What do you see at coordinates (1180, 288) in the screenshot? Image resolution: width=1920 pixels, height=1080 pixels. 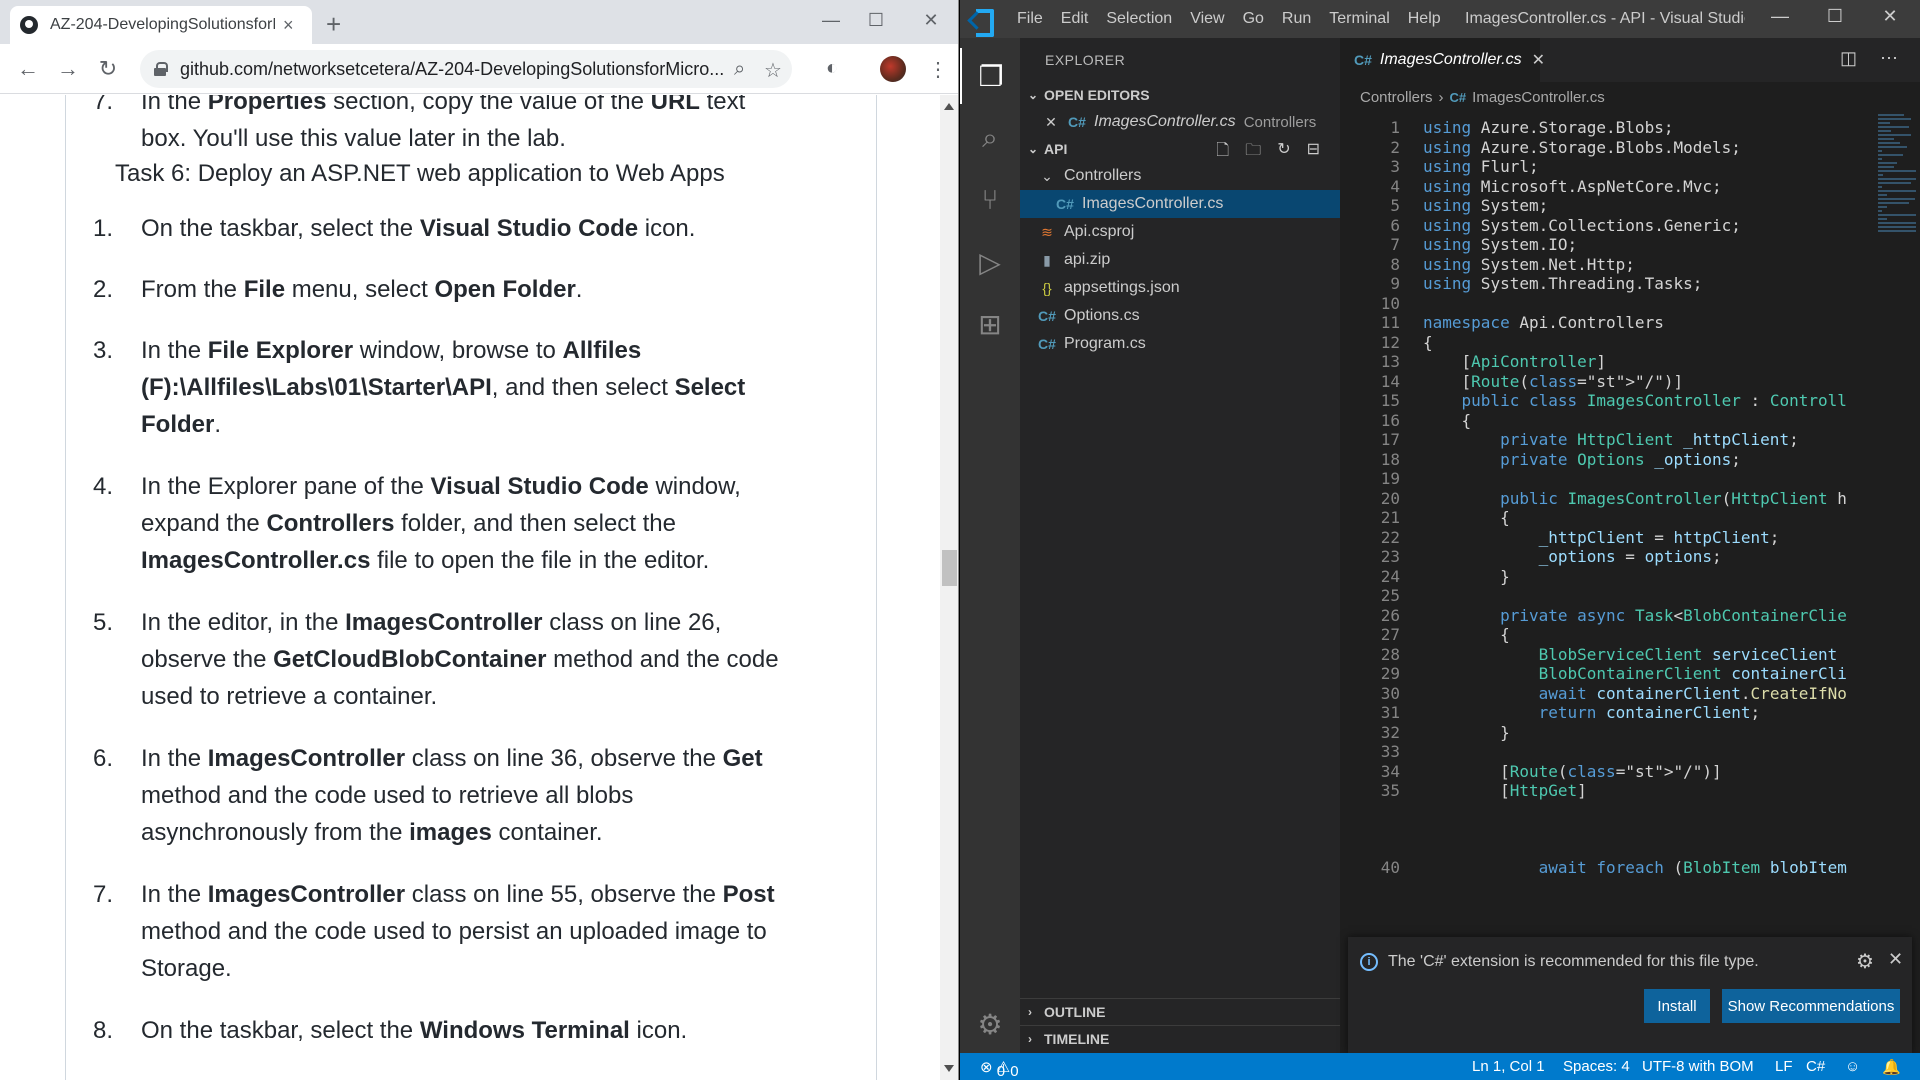 I see `tree-item-appsettings: {} appsettings.json` at bounding box center [1180, 288].